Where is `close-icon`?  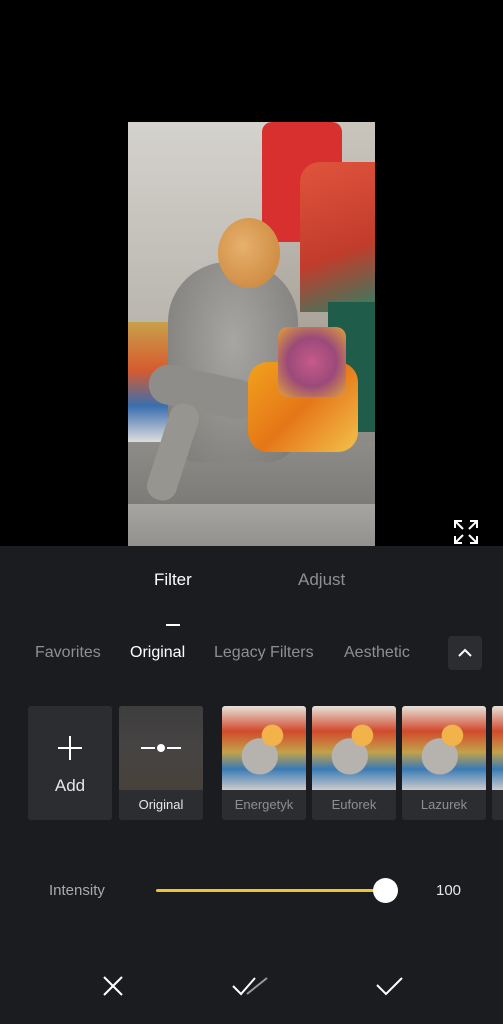 close-icon is located at coordinates (113, 986).